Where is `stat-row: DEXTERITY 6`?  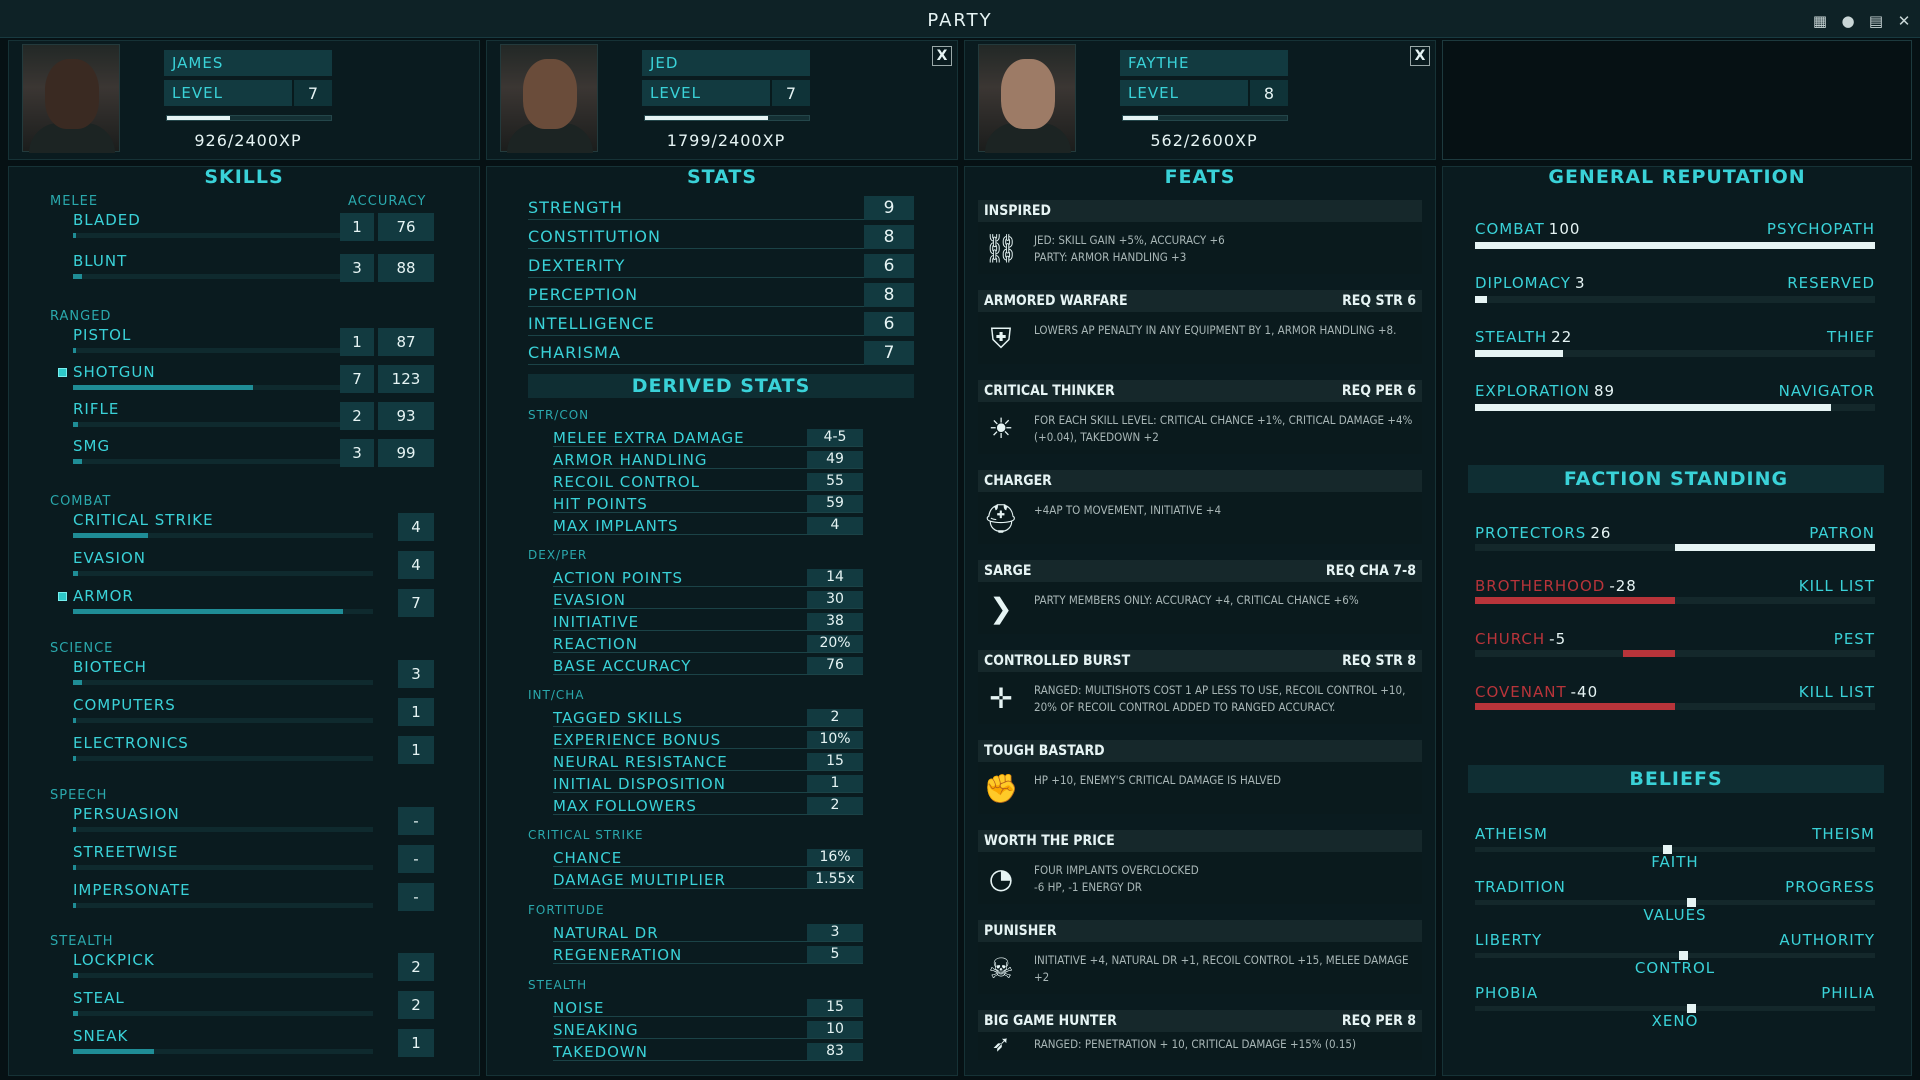 stat-row: DEXTERITY 6 is located at coordinates (721, 266).